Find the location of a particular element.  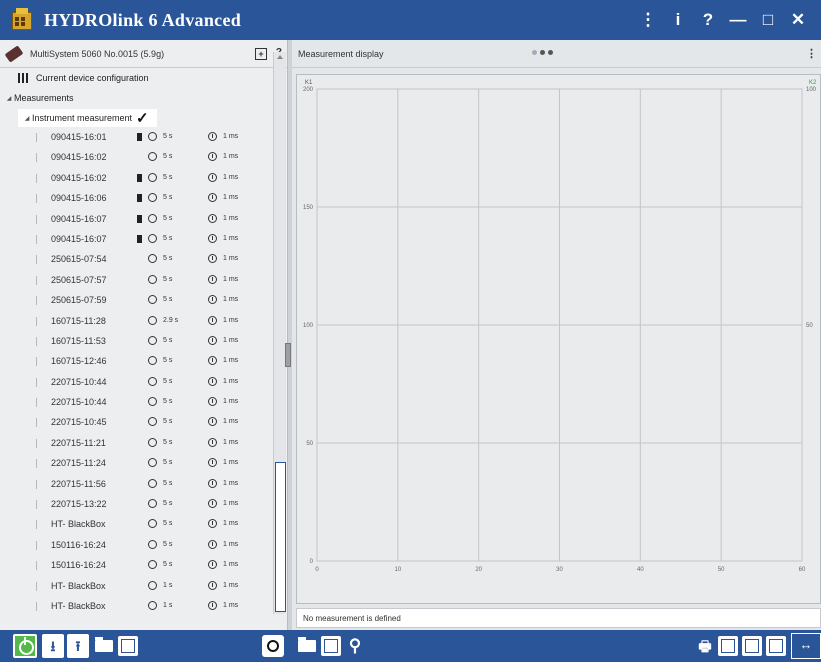

measurement-row: 090415-16:06 5 s 1 ms is located at coordinates (136, 199).